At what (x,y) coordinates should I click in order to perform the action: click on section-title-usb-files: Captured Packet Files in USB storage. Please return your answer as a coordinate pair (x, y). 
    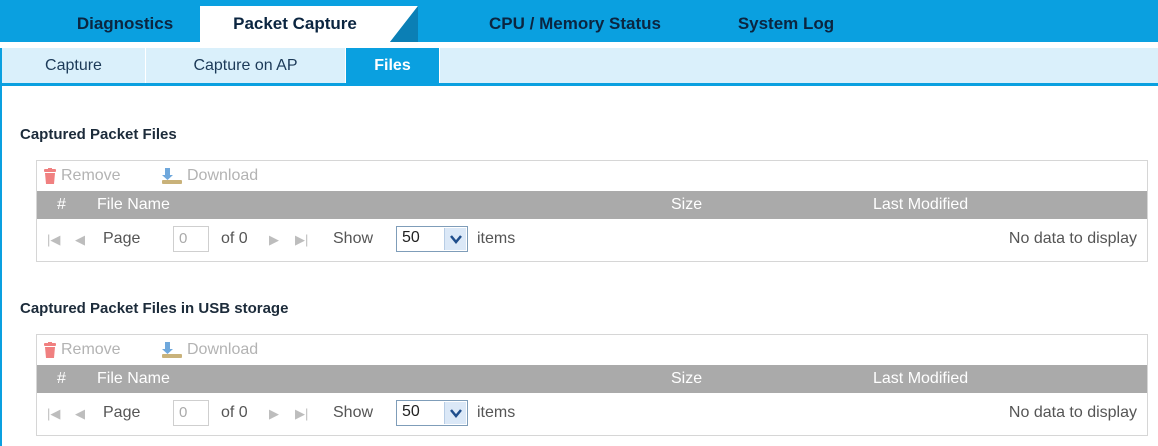
    Looking at the image, I should click on (154, 308).